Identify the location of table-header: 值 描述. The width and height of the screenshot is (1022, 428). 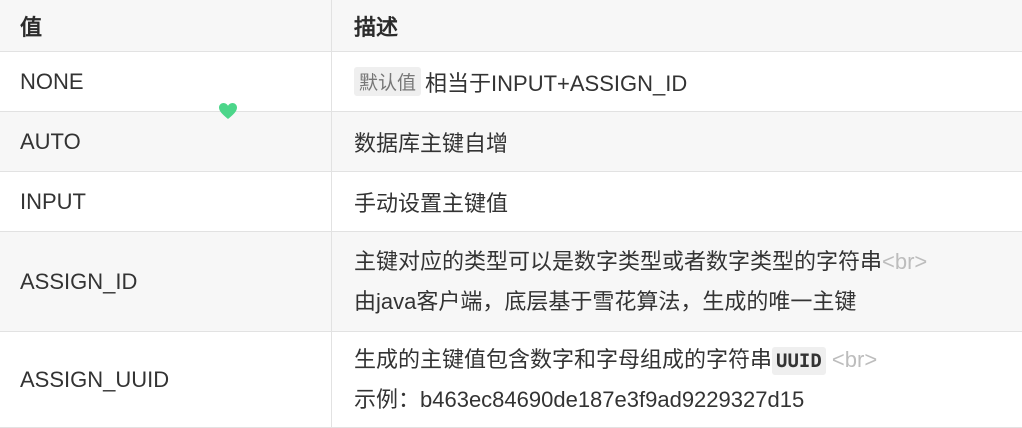
(511, 26).